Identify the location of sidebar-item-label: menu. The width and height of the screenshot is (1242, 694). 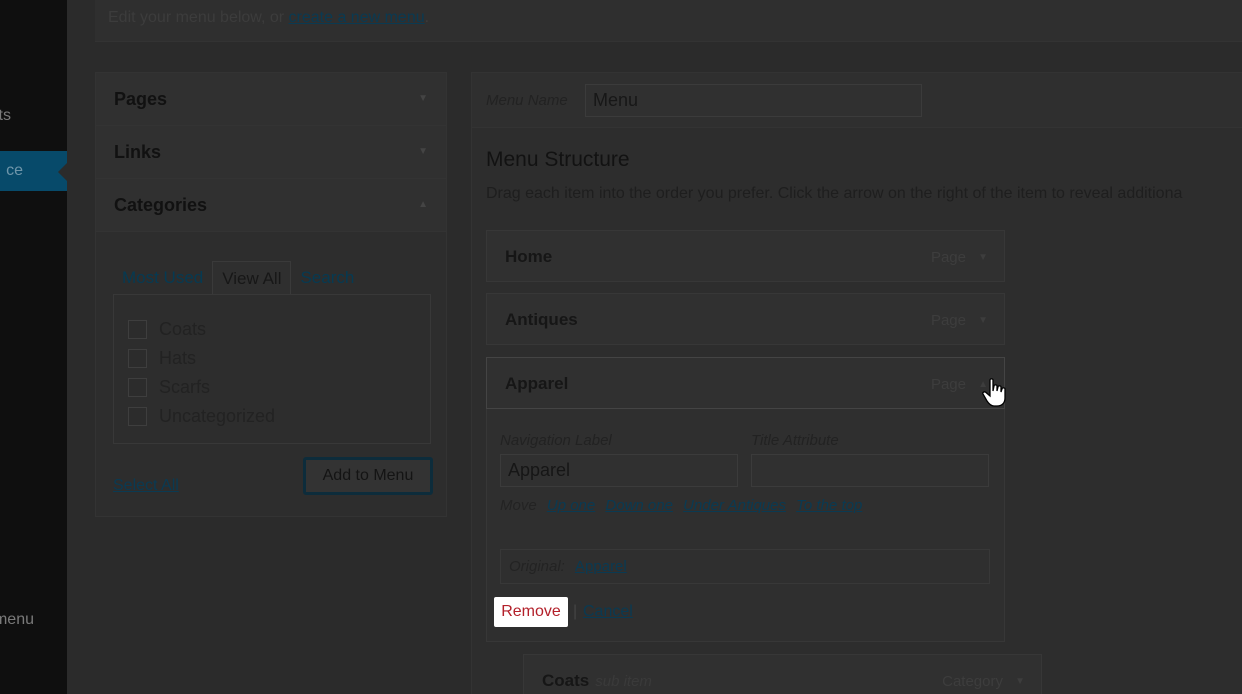
(17, 619).